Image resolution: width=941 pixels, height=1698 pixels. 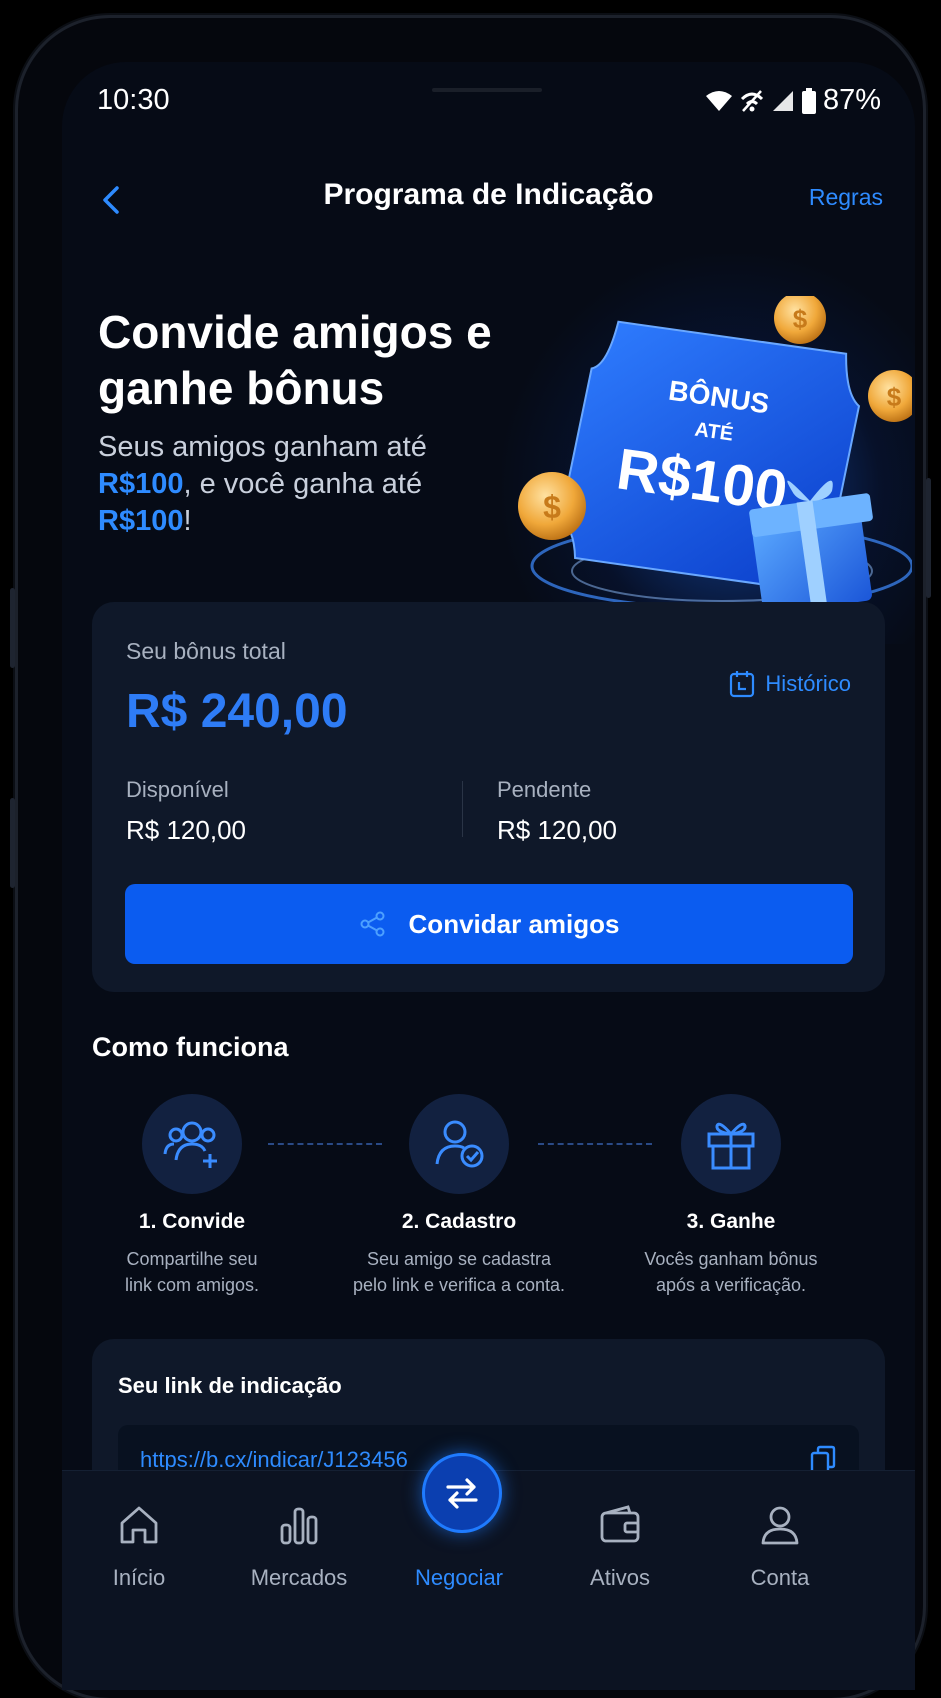 What do you see at coordinates (295, 360) in the screenshot?
I see `hero-headline: Convide amigos e ganhe bônus` at bounding box center [295, 360].